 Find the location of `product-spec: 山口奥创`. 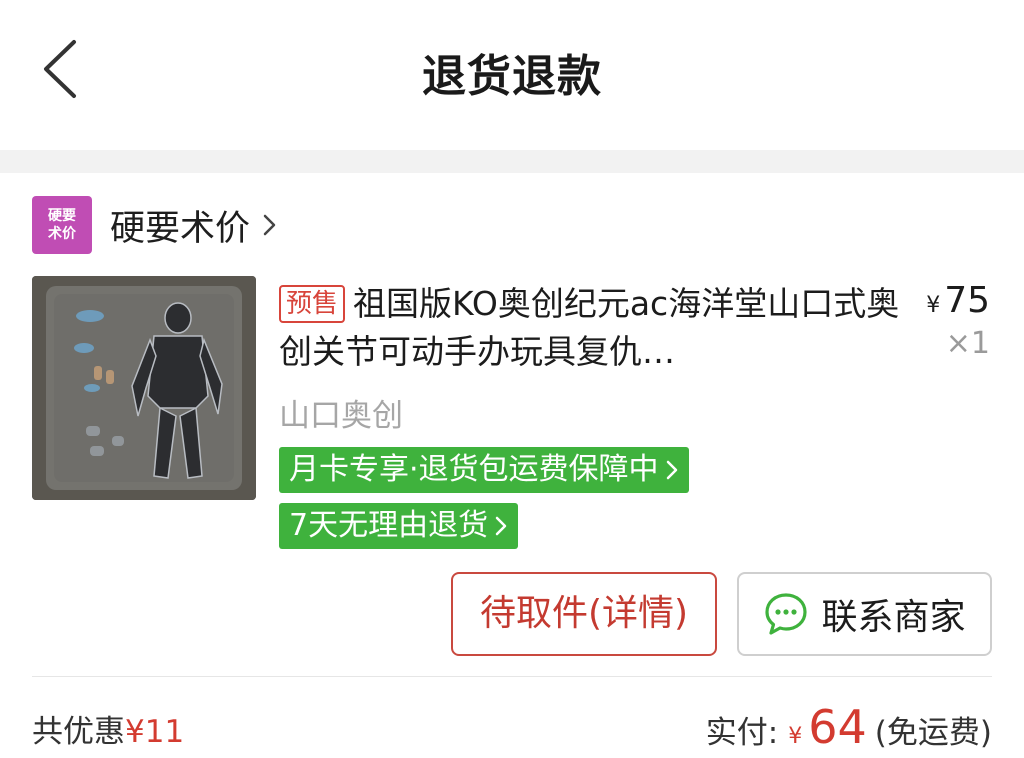

product-spec: 山口奥创 is located at coordinates (341, 416).